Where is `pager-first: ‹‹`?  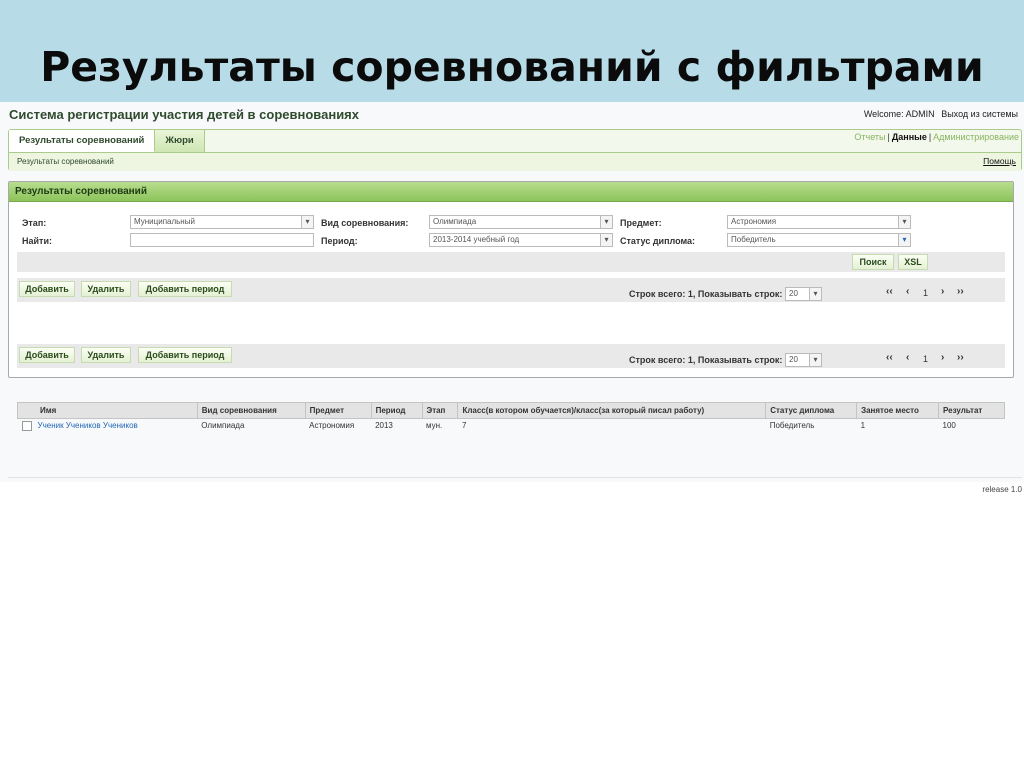
pager-first: ‹‹ is located at coordinates (889, 291).